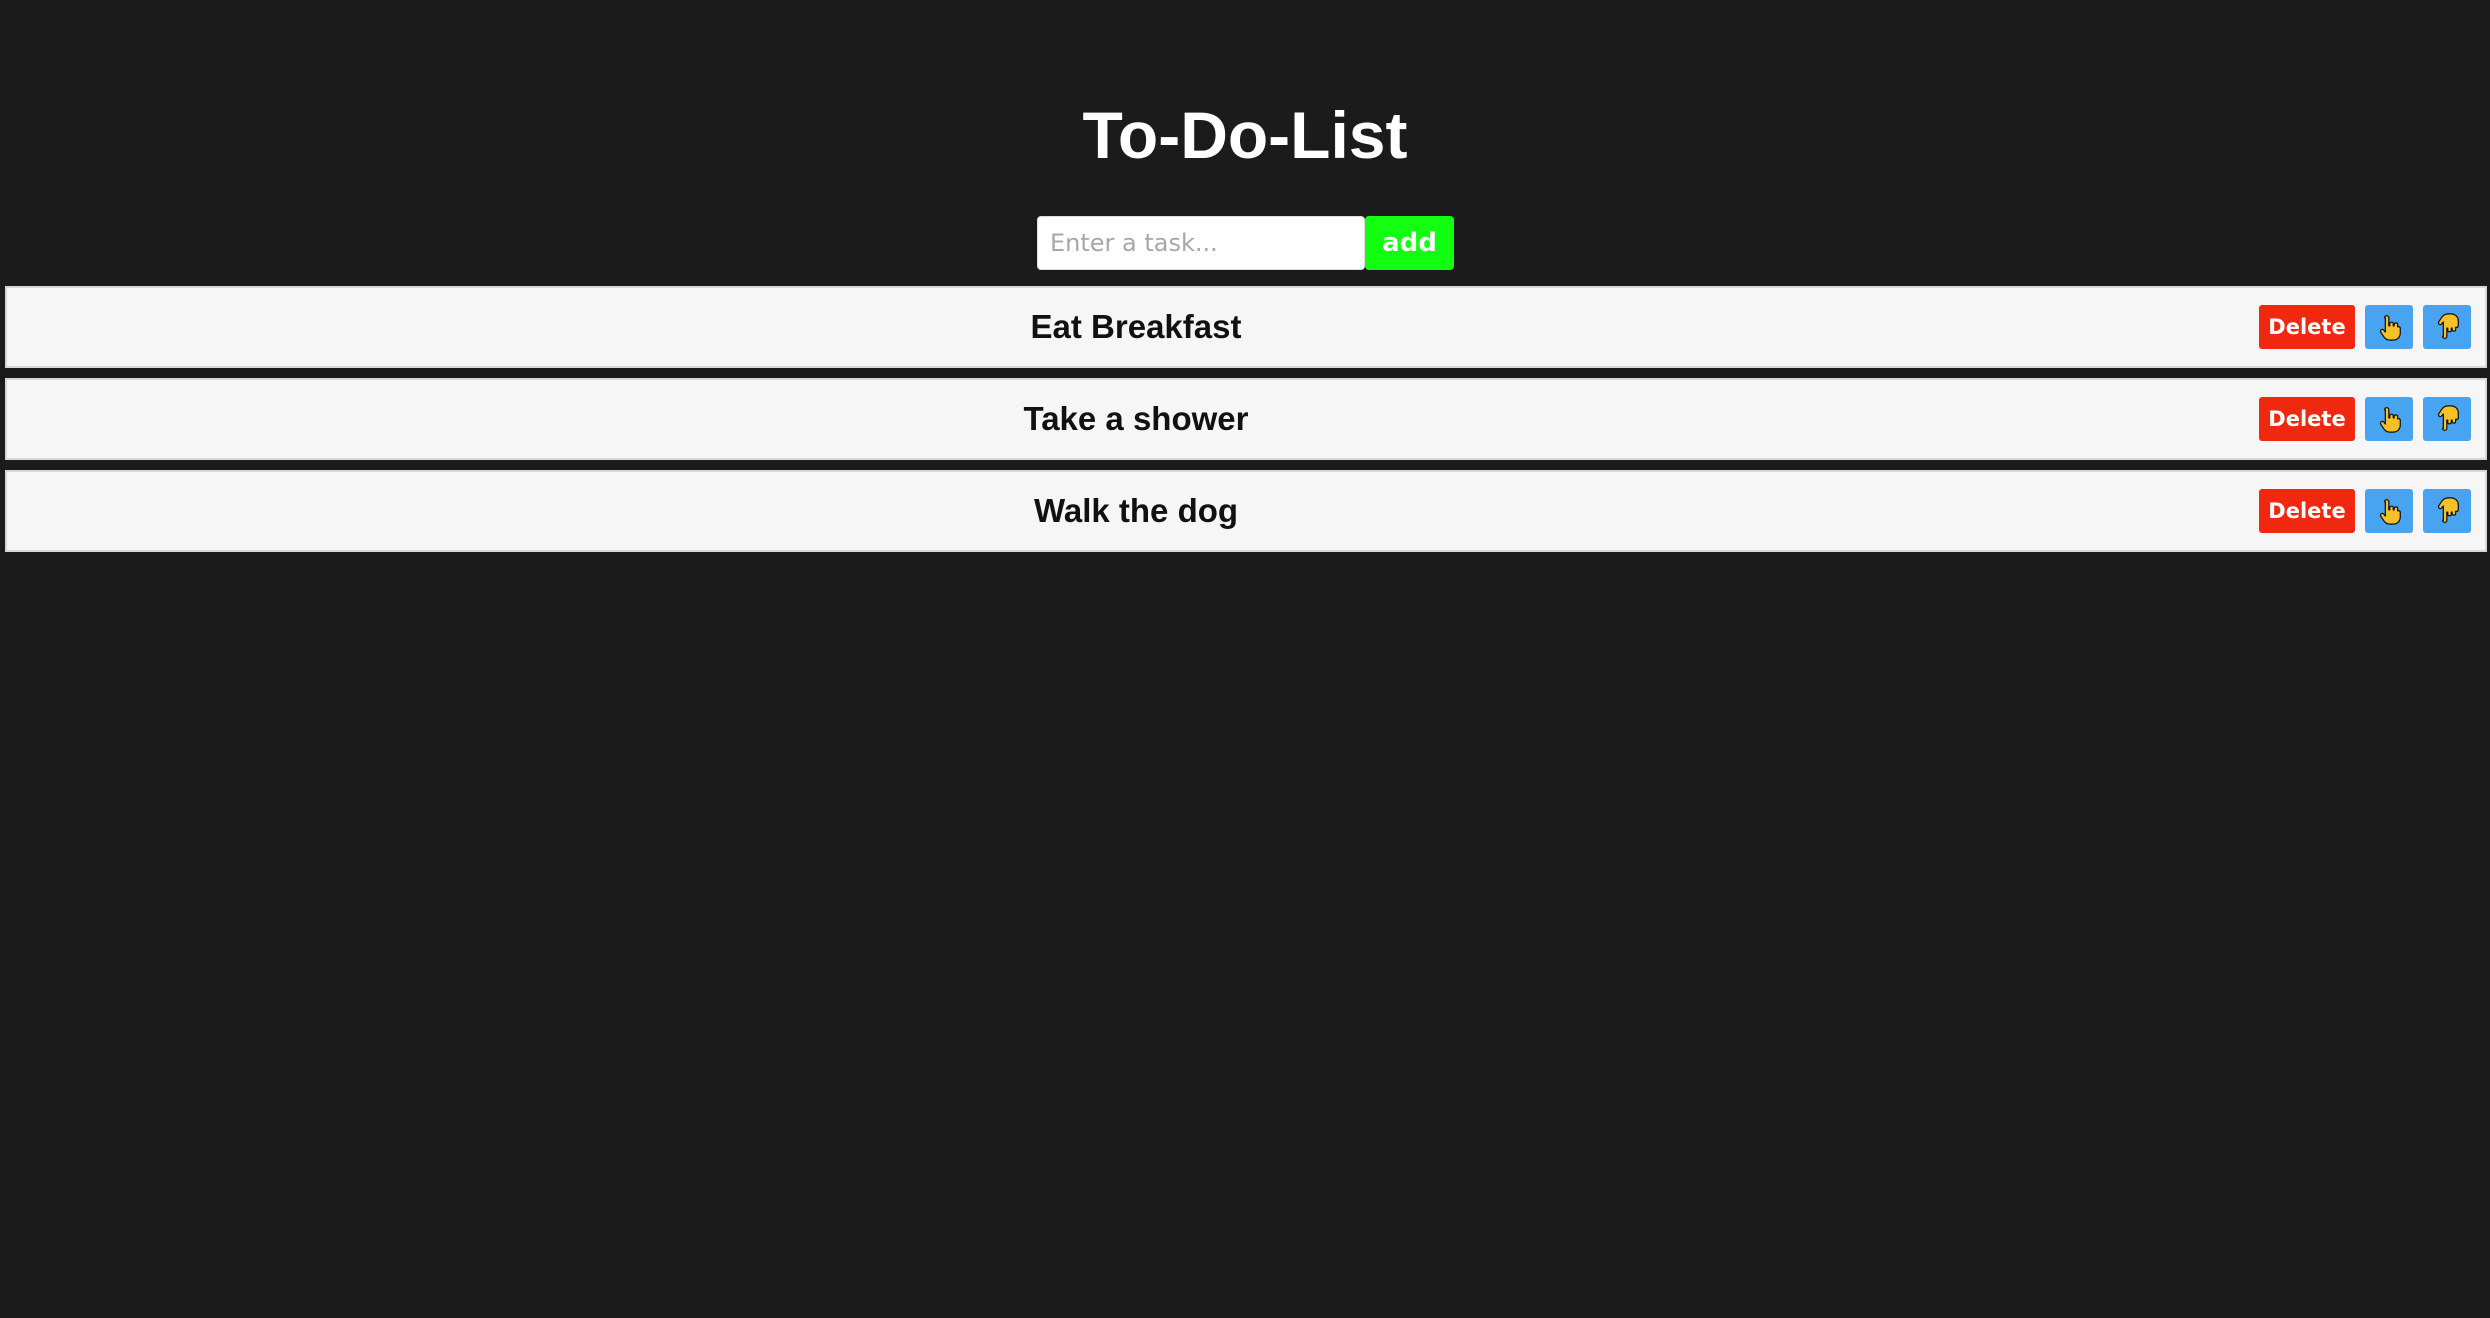 This screenshot has width=2490, height=1318. I want to click on task-input, so click(1201, 243).